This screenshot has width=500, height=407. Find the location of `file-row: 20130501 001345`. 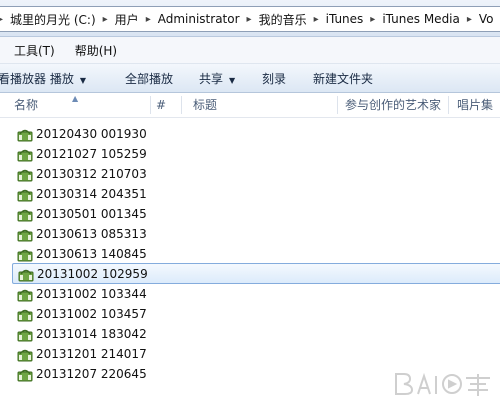

file-row: 20130501 001345 is located at coordinates (256, 213).